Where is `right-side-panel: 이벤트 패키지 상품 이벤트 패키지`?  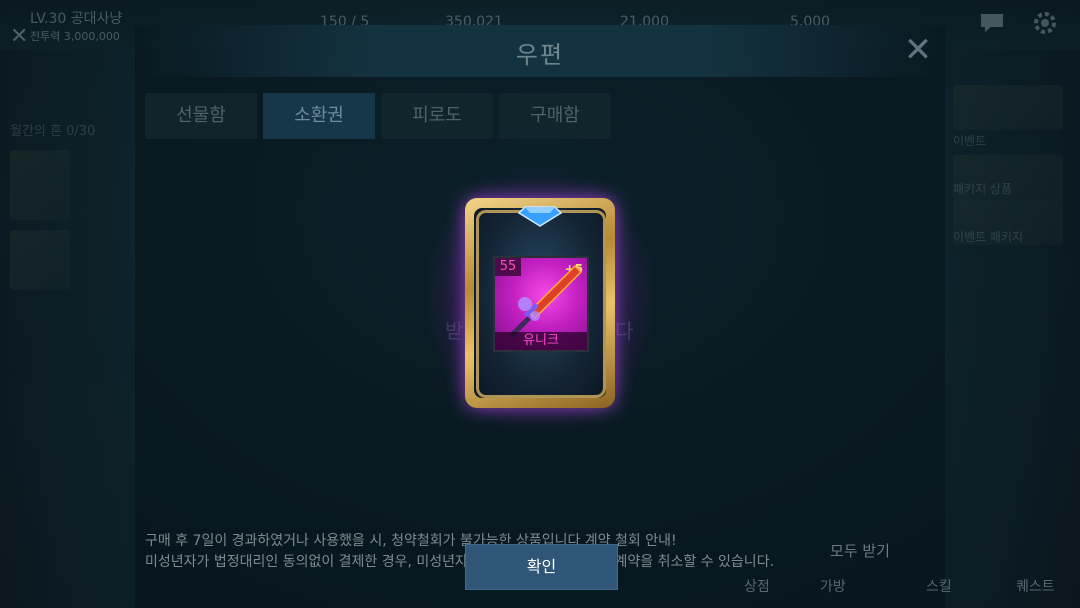
right-side-panel: 이벤트 패키지 상품 이벤트 패키지 is located at coordinates (1012, 329).